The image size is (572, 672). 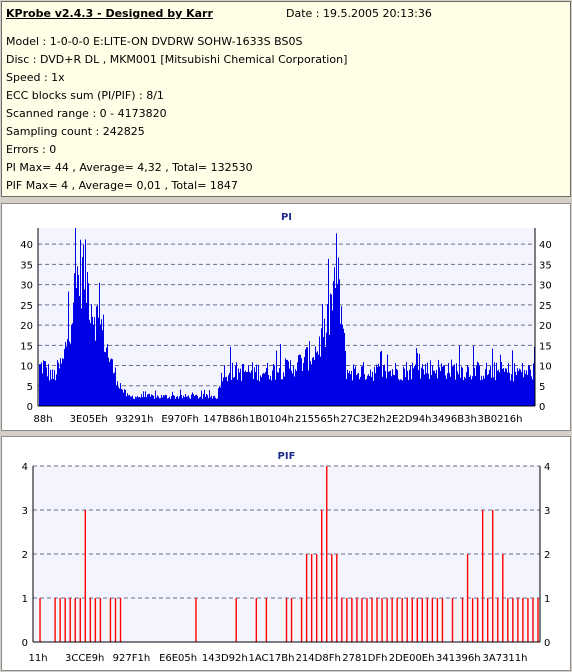 What do you see at coordinates (132, 658) in the screenshot?
I see `x-tick-label: 927F1h` at bounding box center [132, 658].